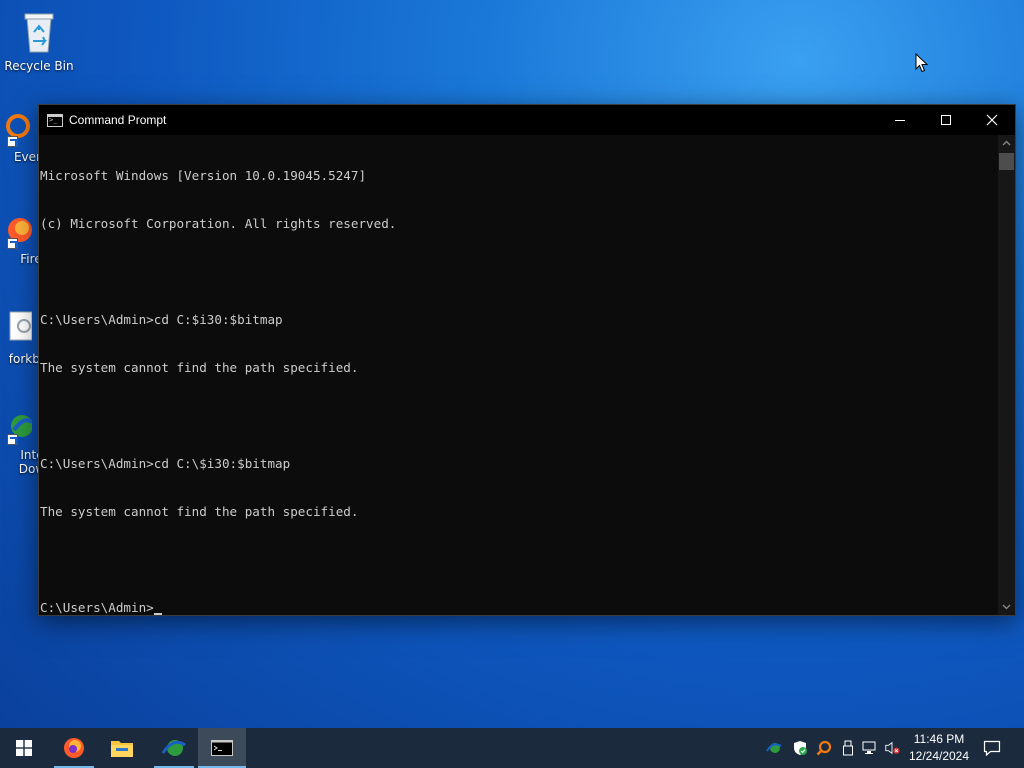  I want to click on scrollbar-thumb, so click(1006, 161).